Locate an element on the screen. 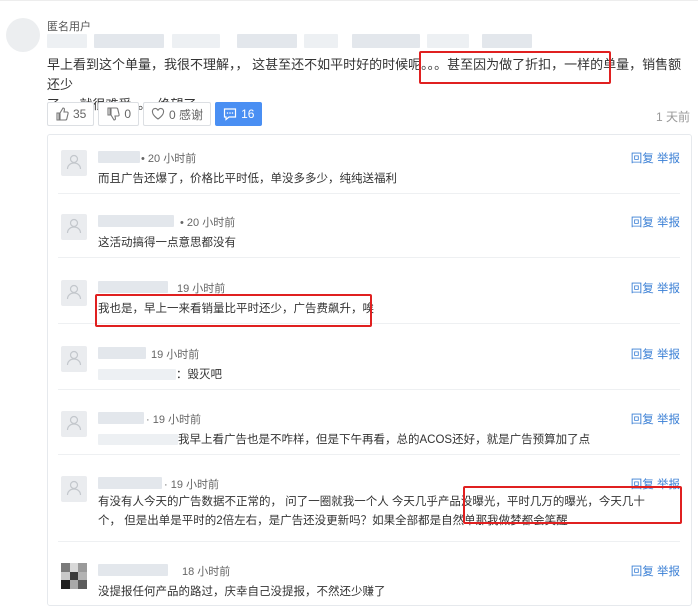 The image size is (698, 607). thumbs-up-icon is located at coordinates (62, 114).